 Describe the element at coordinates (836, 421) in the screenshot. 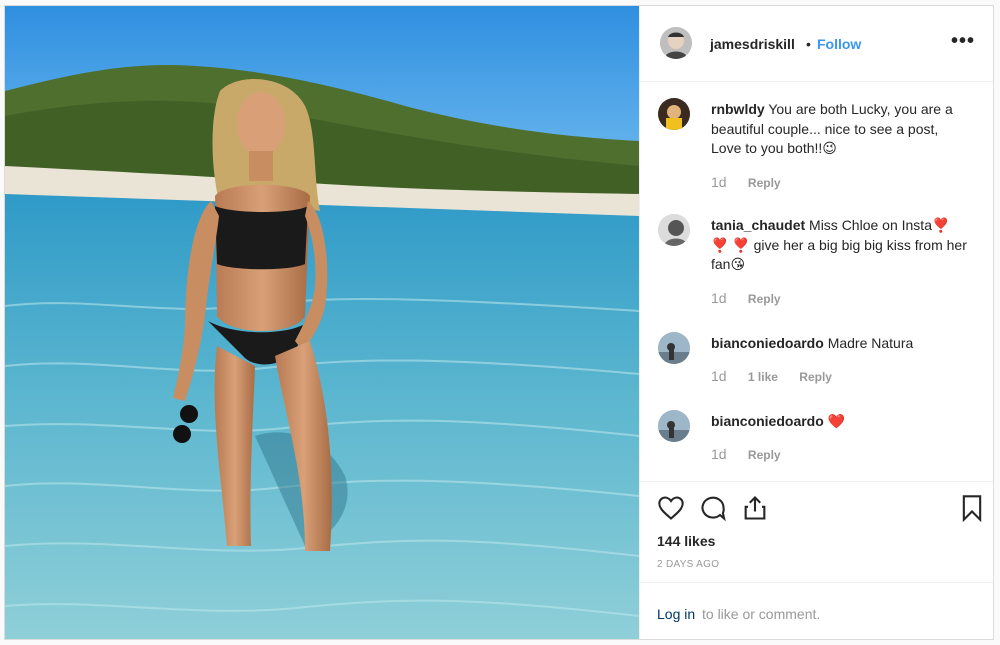

I see `comment-body: ❤️` at that location.